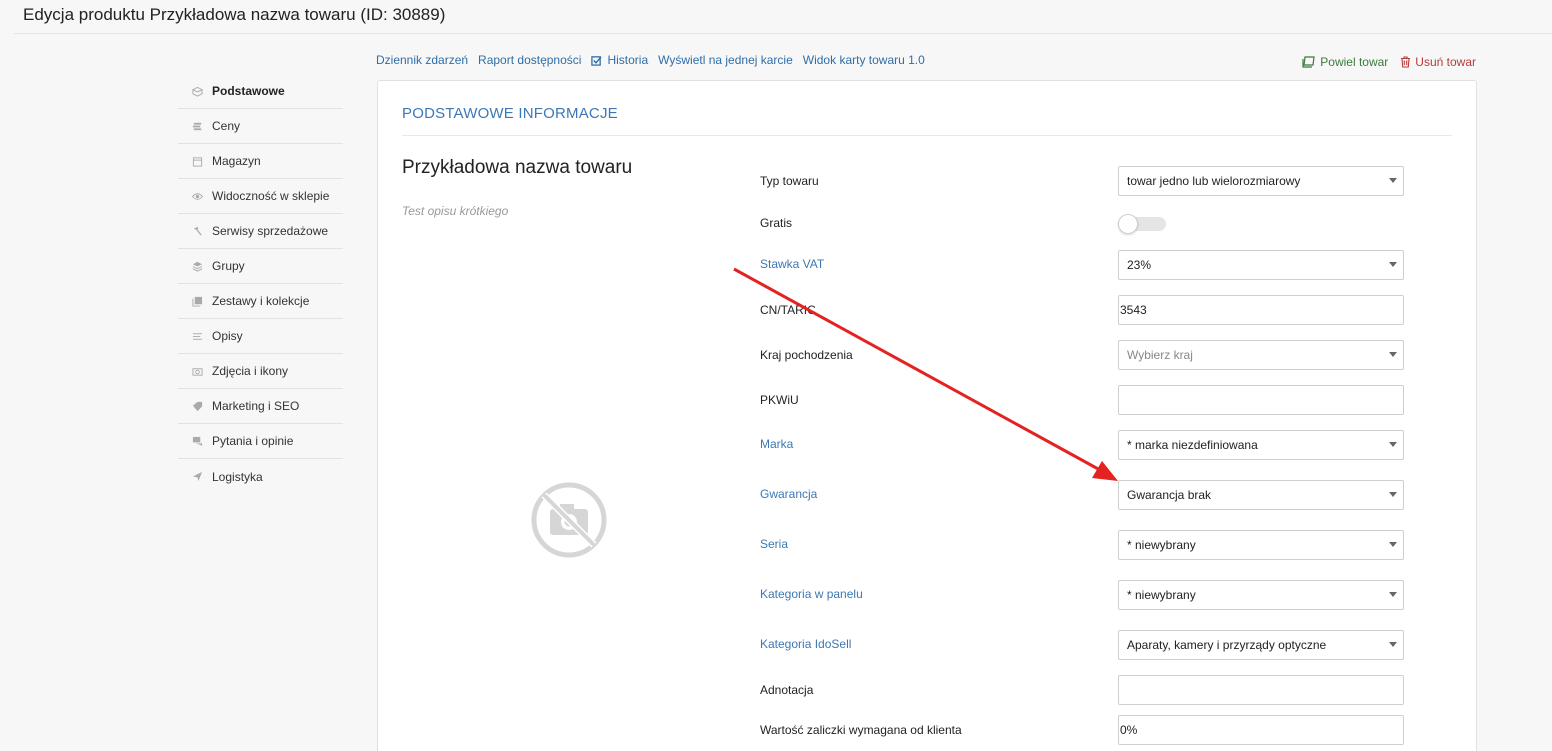  I want to click on sidebar-item-label: Podstawowe, so click(248, 91).